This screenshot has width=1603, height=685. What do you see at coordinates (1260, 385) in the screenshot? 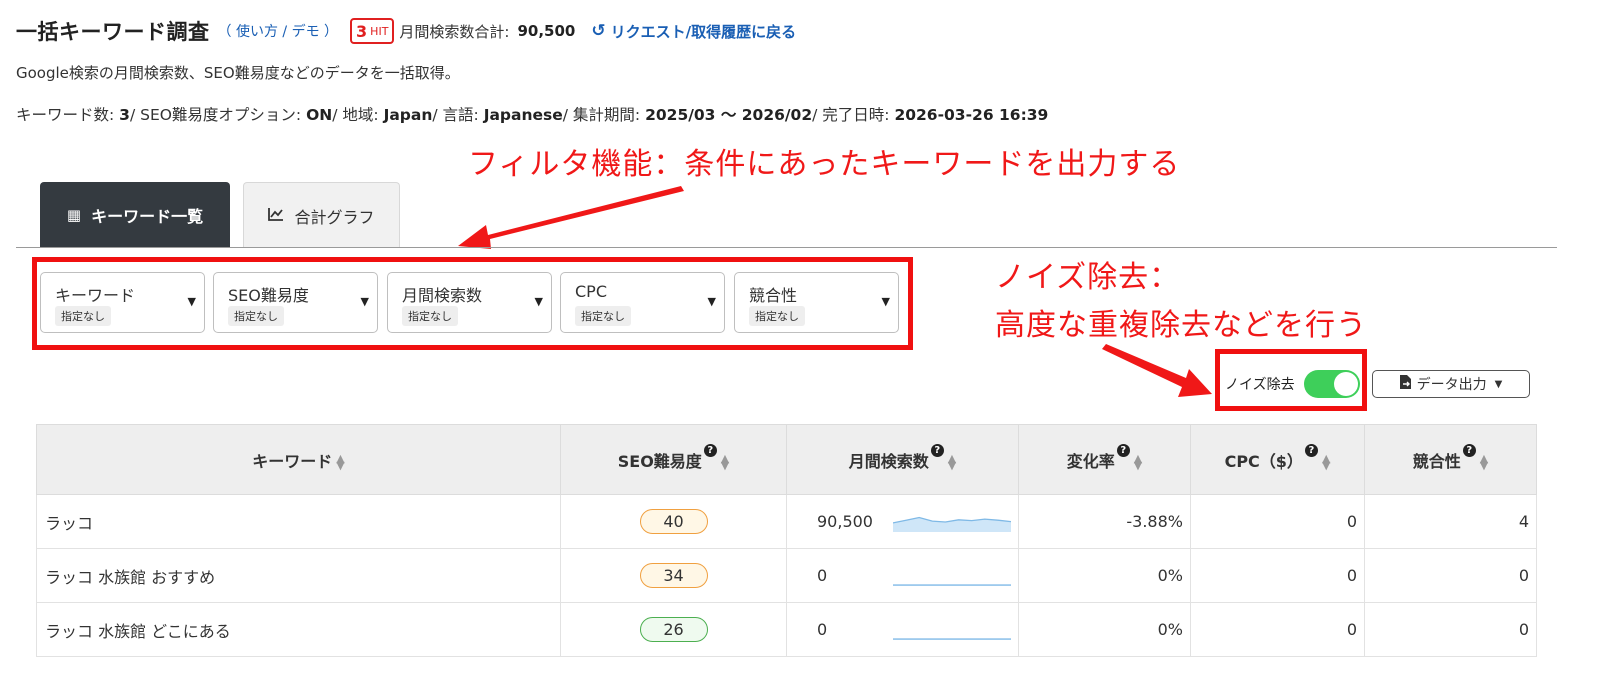
I see `noise-removal-label: ノイズ除去` at bounding box center [1260, 385].